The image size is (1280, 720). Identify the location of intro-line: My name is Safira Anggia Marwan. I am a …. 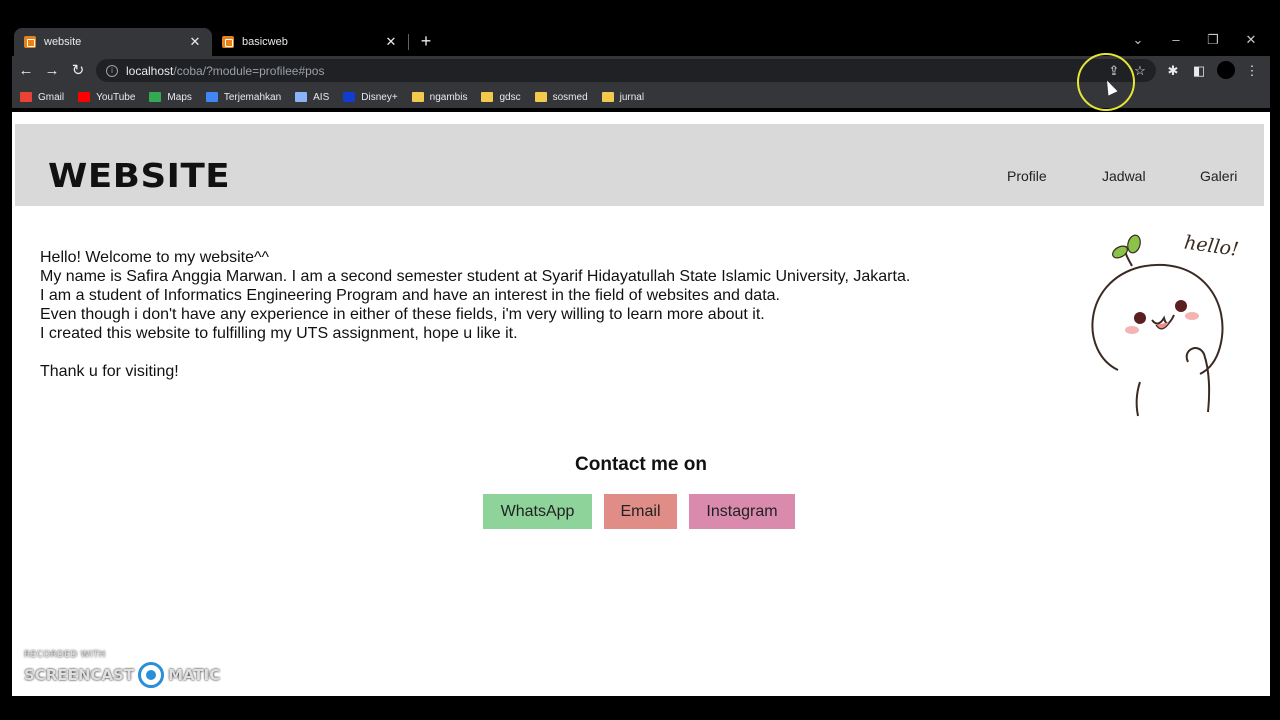
(475, 276).